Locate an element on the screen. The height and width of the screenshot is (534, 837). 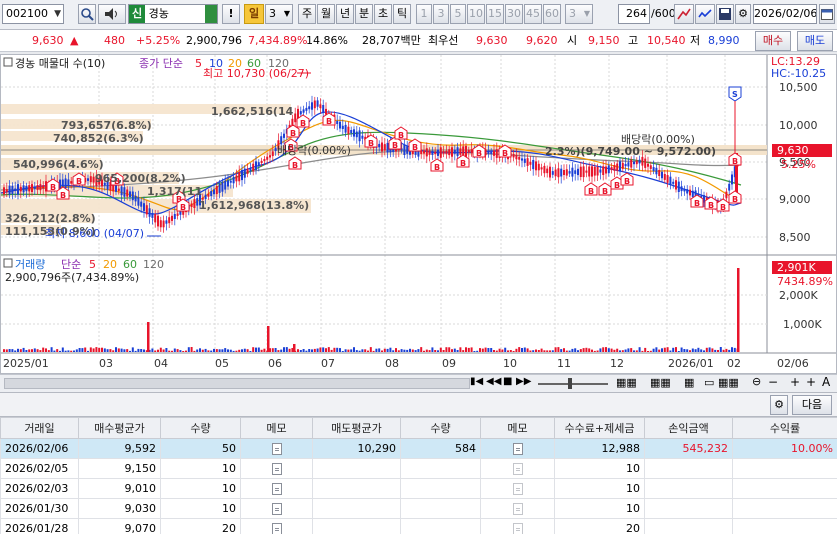
stop-icon: ■ is located at coordinates (507, 381).